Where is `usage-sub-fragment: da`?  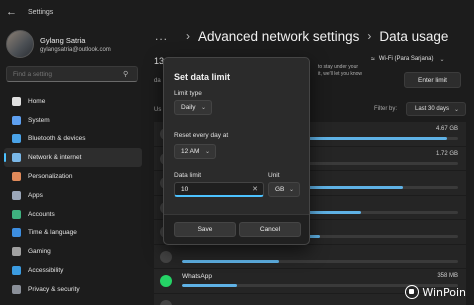 usage-sub-fragment: da is located at coordinates (157, 81).